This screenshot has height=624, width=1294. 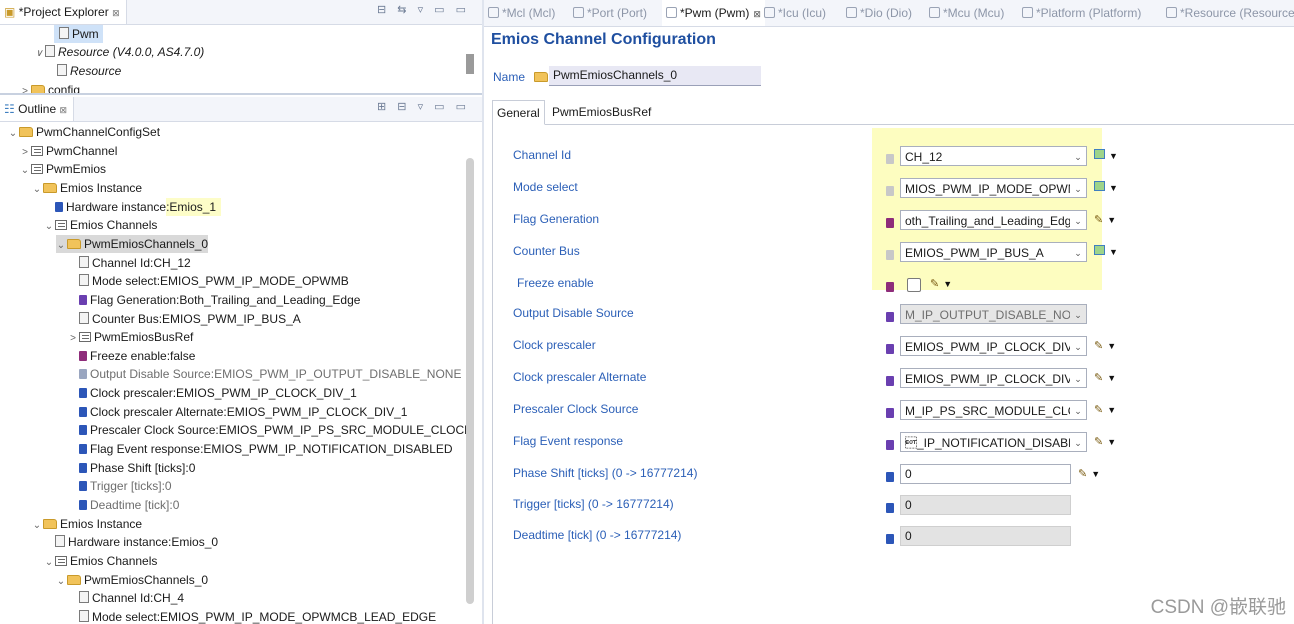 What do you see at coordinates (184, 319) in the screenshot?
I see `outline-tree-item: Counter Bus:EMIOS_PWM_IP_BUS_A` at bounding box center [184, 319].